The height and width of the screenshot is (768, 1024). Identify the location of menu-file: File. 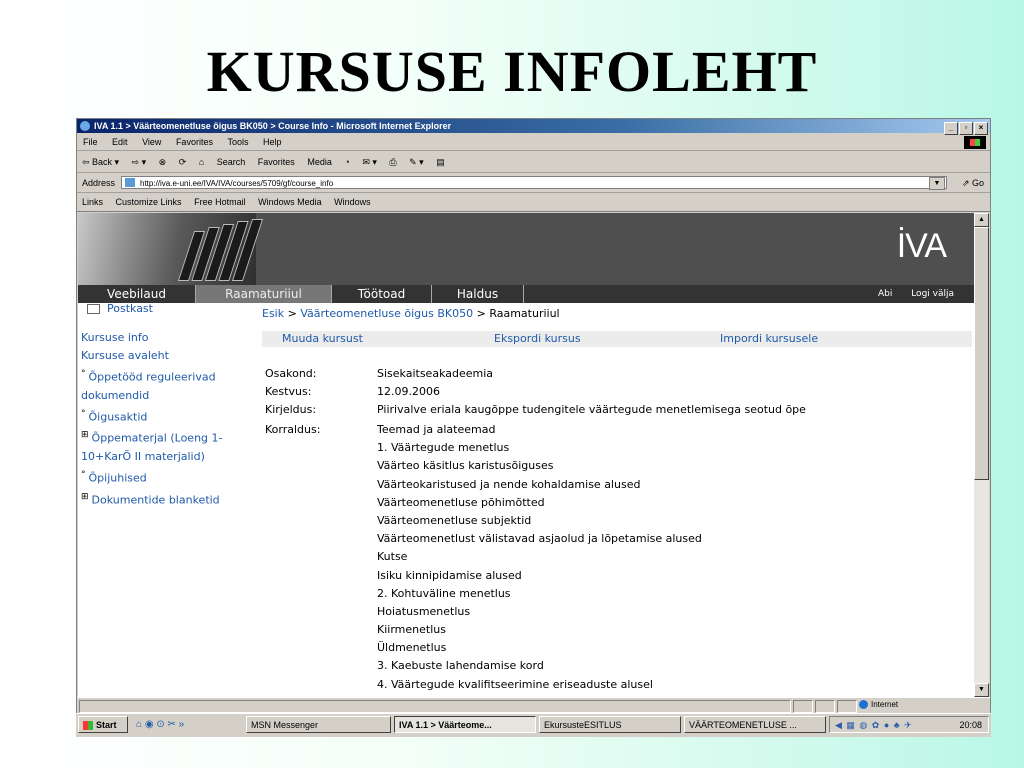
(90, 142).